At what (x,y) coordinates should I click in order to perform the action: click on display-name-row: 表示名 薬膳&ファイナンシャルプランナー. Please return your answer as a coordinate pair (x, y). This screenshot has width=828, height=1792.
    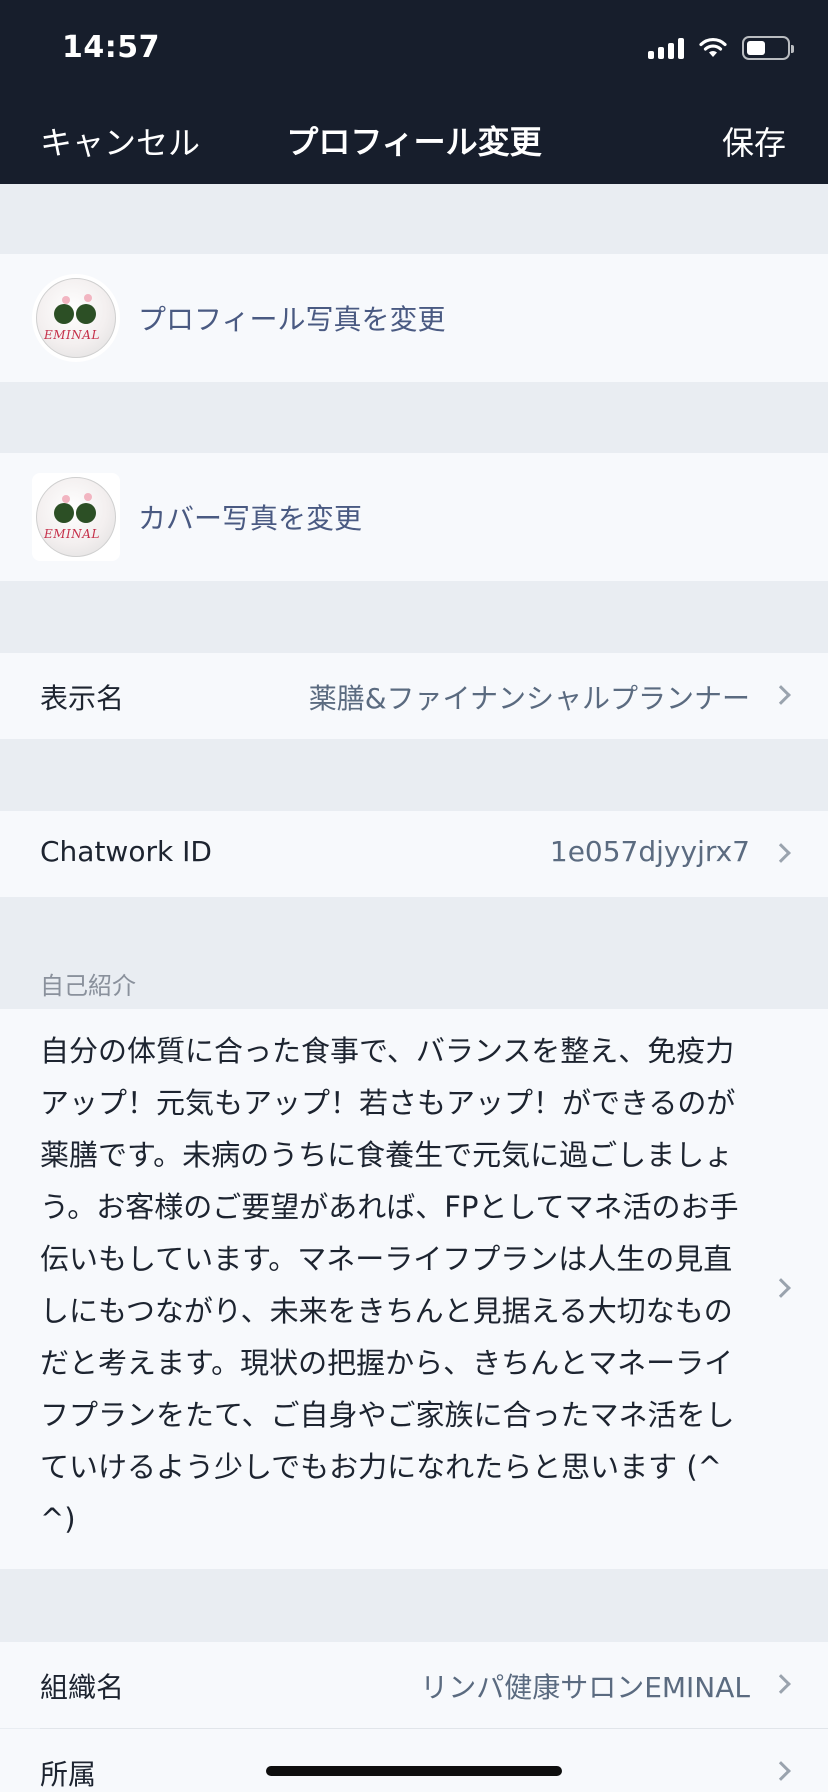
    Looking at the image, I should click on (414, 696).